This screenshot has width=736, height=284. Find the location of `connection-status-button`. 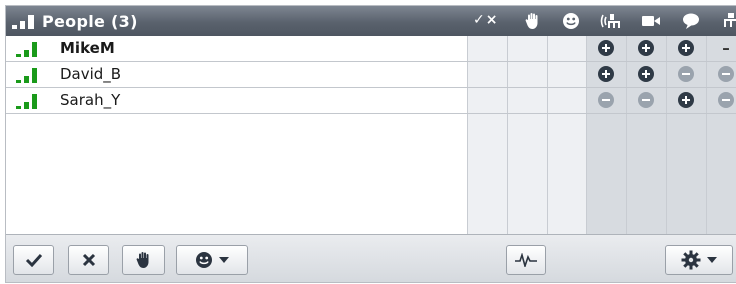

connection-status-button is located at coordinates (526, 260).